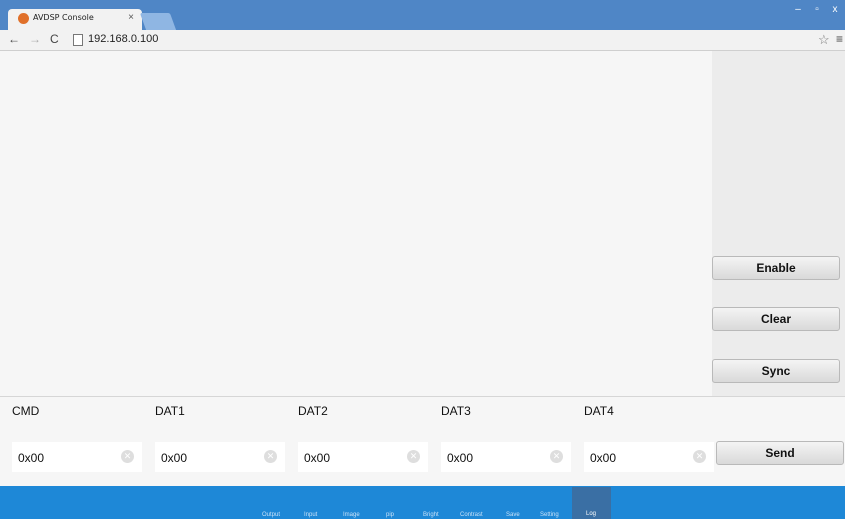  I want to click on side-panel, so click(778, 223).